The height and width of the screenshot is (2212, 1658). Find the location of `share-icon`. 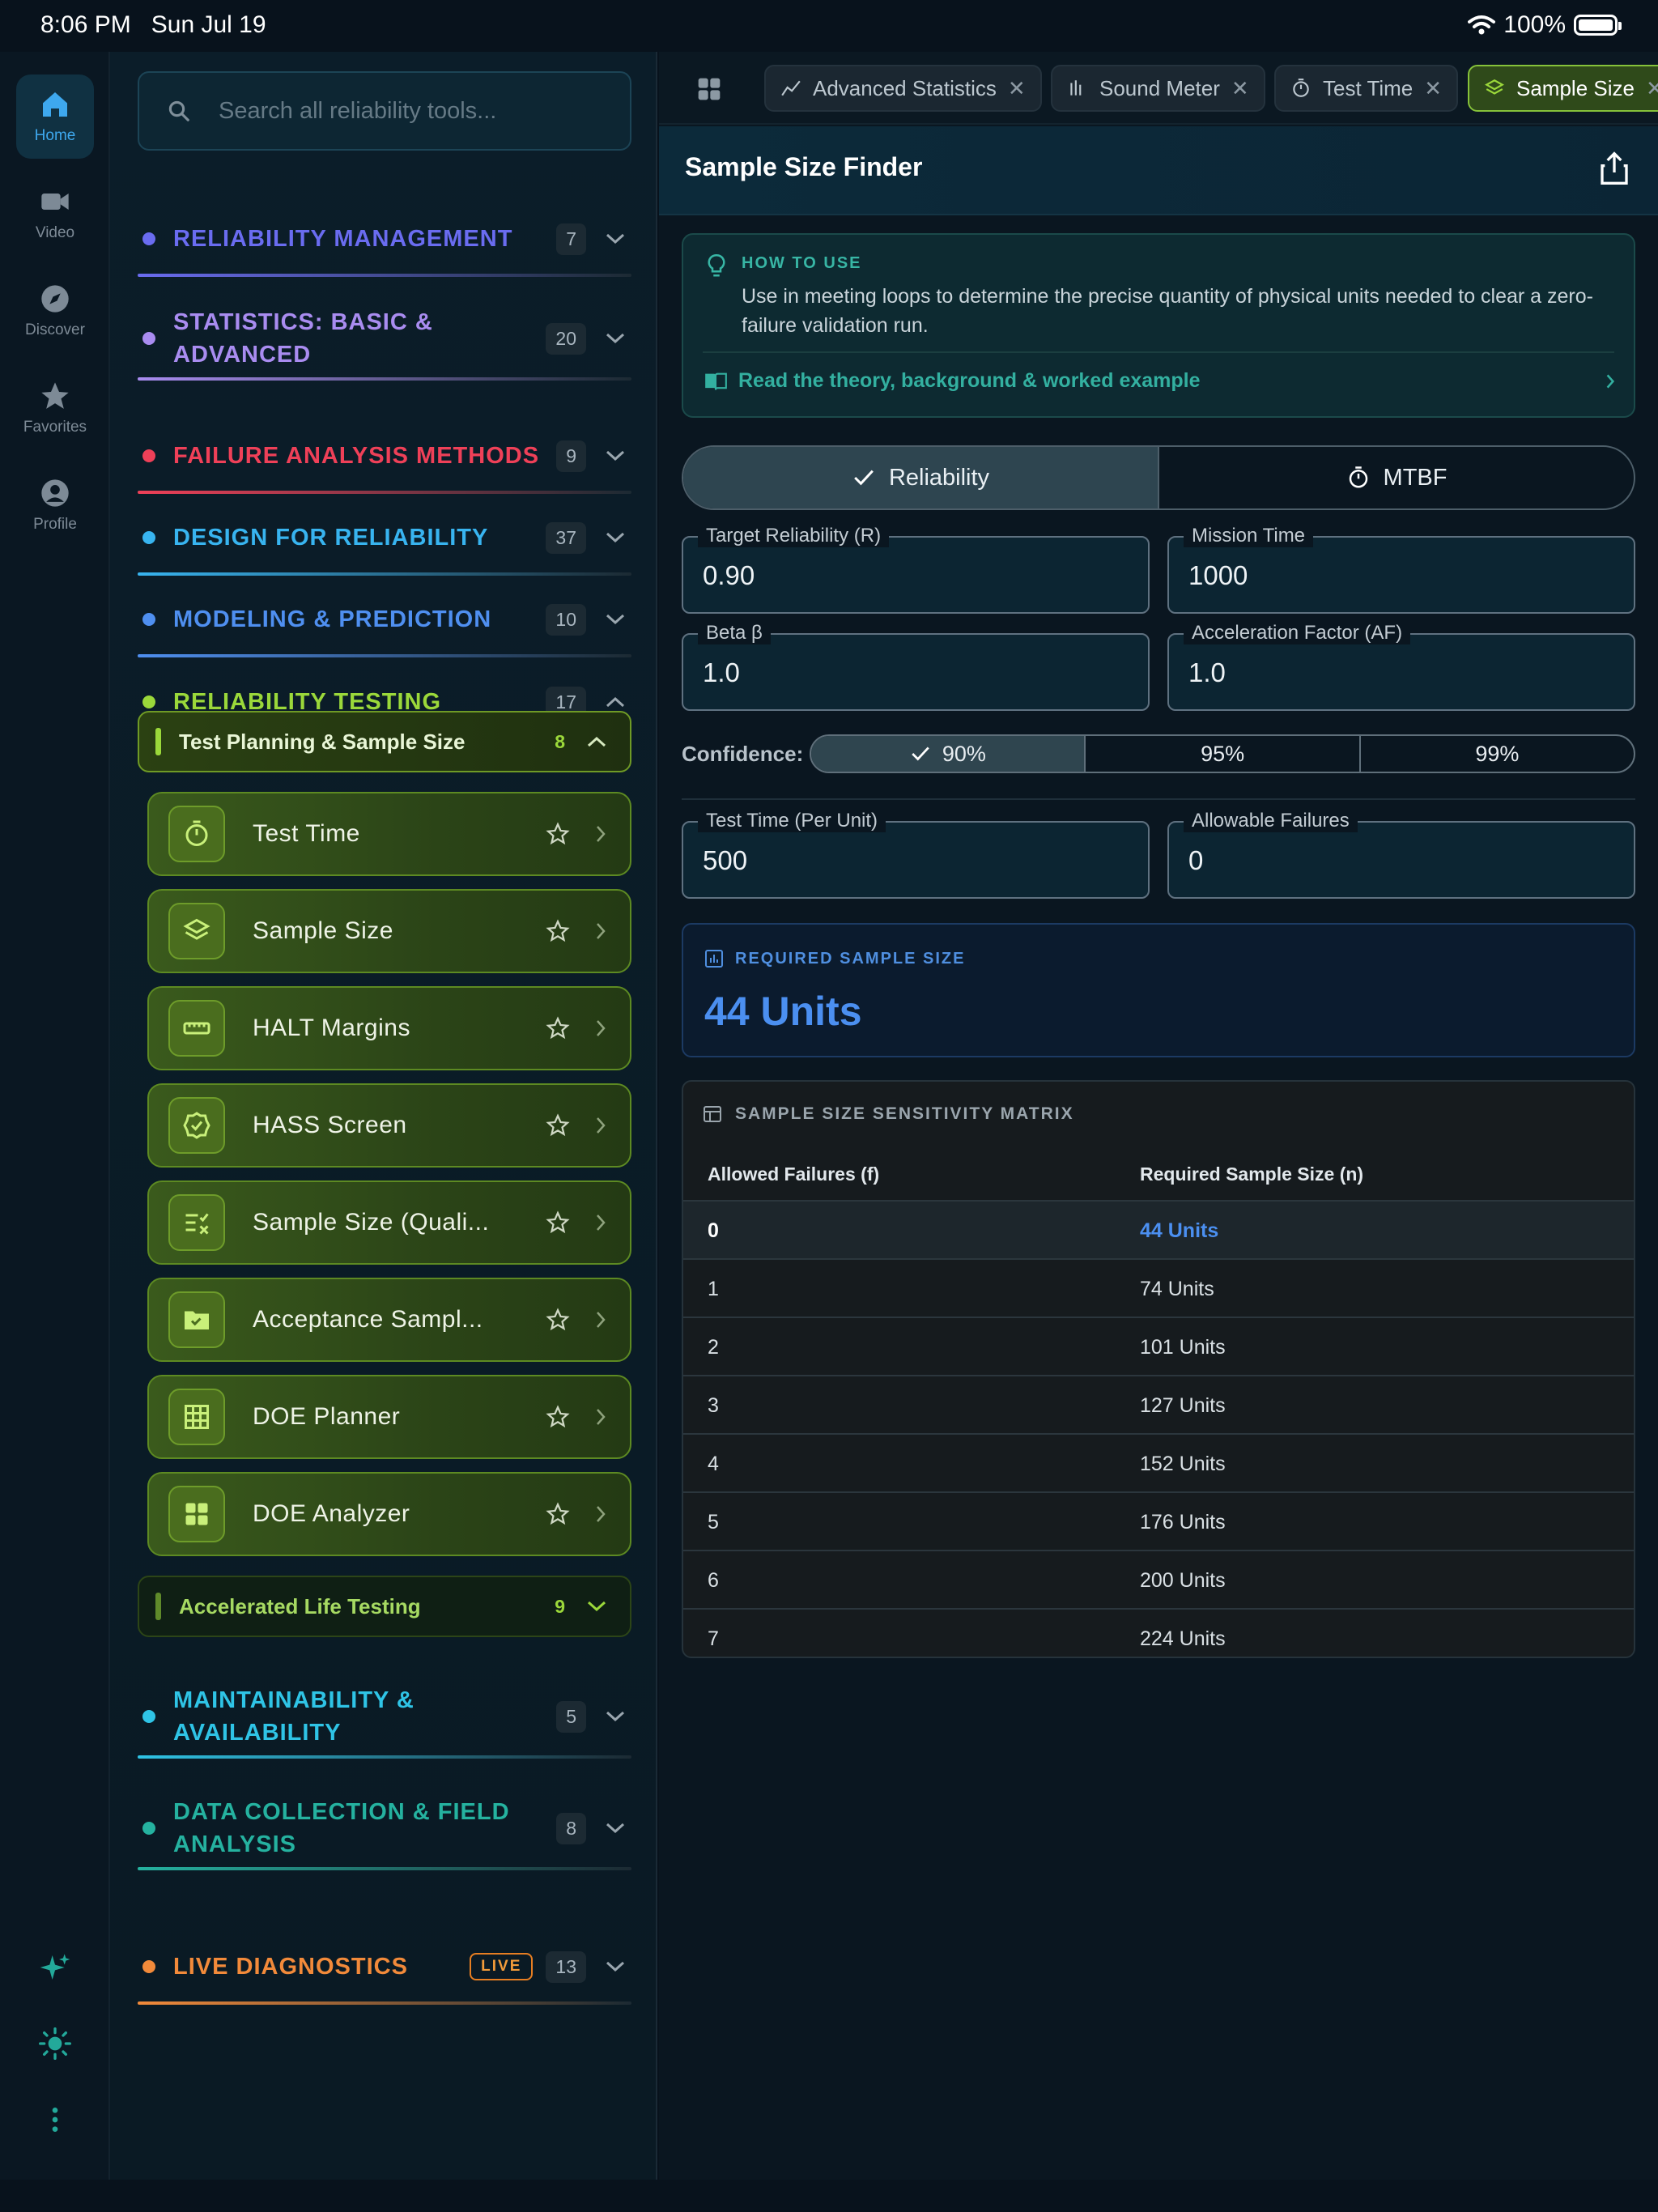

share-icon is located at coordinates (1614, 168).